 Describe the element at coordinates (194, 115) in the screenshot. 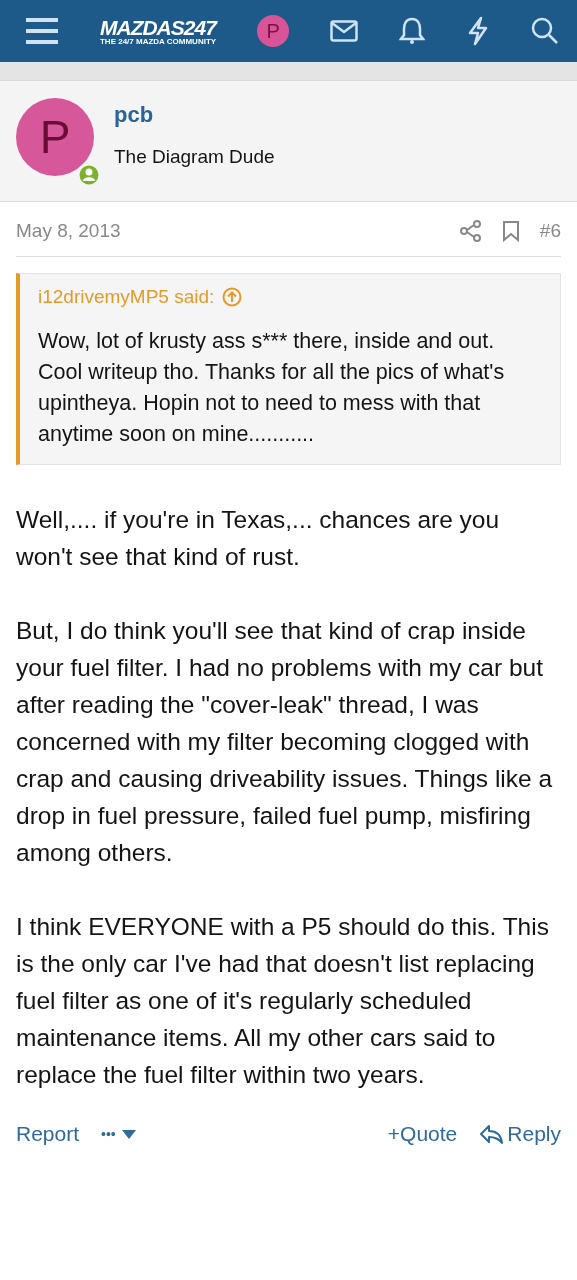

I see `author-name: pcb` at that location.